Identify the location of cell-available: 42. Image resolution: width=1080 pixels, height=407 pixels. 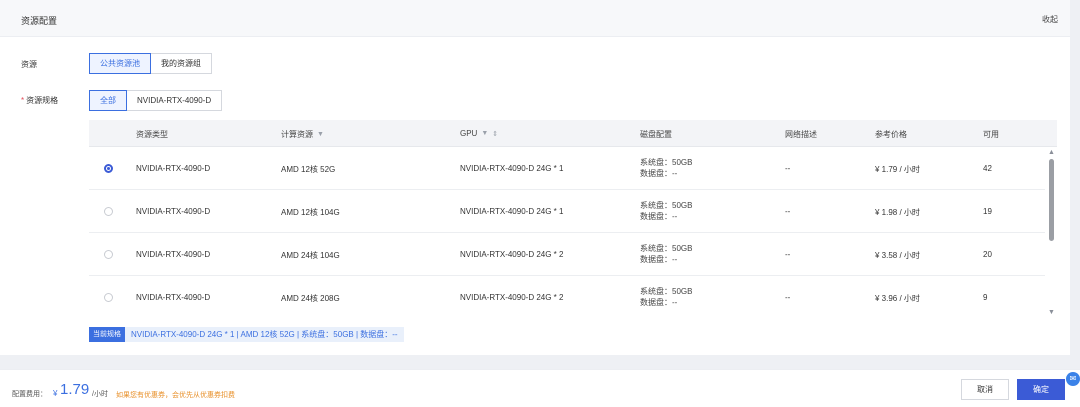
(987, 168).